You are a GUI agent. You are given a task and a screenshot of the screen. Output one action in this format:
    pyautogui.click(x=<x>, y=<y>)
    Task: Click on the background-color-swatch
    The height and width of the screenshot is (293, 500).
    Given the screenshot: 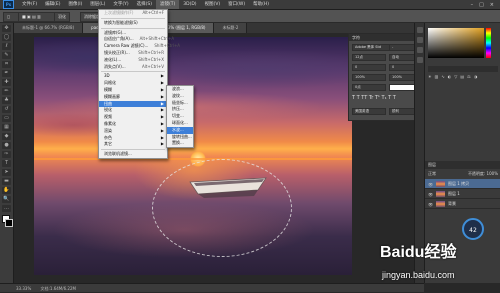 What is the action you would take?
    pyautogui.click(x=9, y=223)
    